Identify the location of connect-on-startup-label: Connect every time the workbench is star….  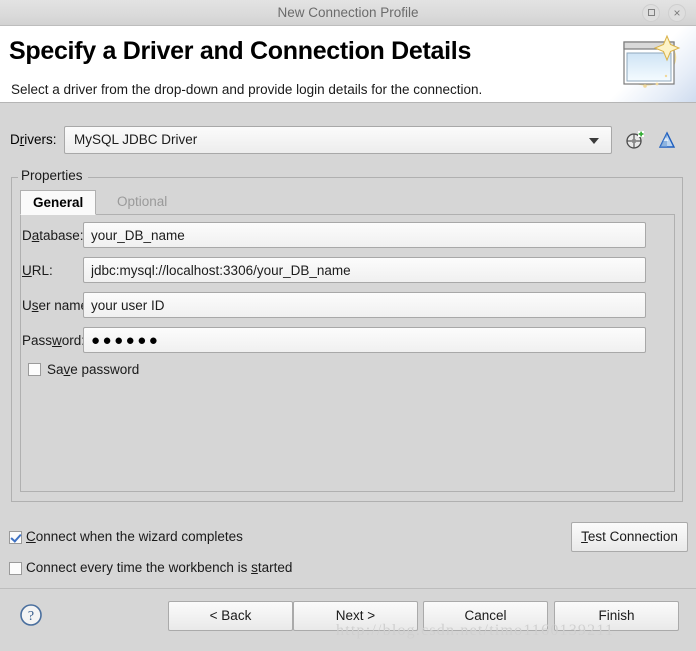
(159, 567).